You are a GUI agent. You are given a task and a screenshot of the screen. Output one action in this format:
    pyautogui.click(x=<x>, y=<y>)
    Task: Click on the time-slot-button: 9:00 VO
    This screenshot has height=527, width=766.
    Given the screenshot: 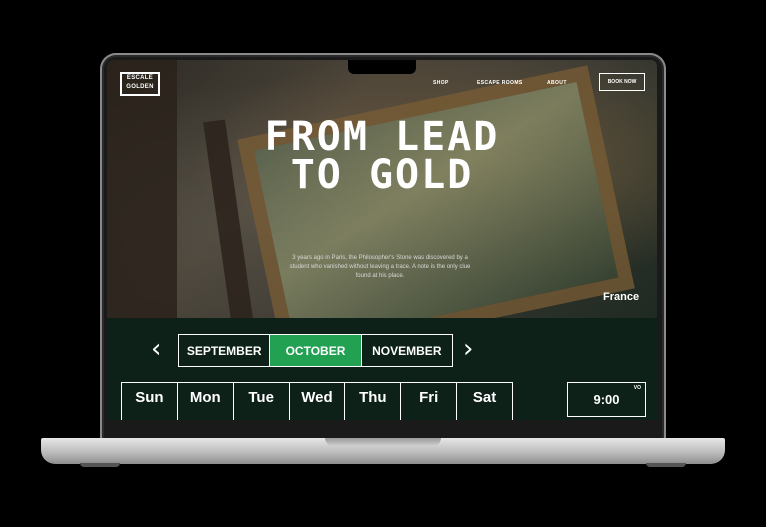 What is the action you would take?
    pyautogui.click(x=606, y=399)
    